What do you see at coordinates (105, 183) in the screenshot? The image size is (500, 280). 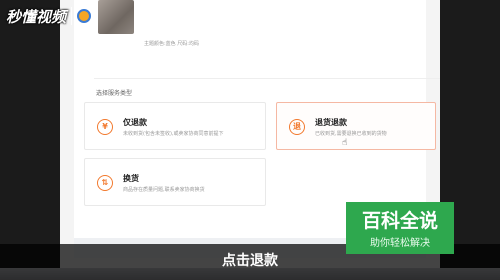 I see `exchange-icon: ⇅` at bounding box center [105, 183].